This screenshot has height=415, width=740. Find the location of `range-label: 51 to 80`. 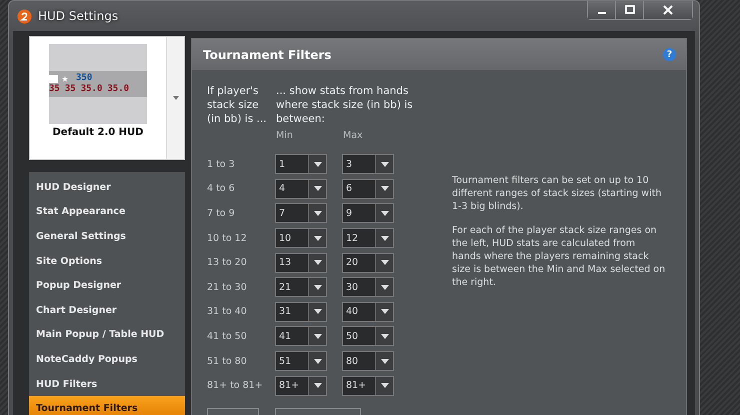

range-label: 51 to 80 is located at coordinates (227, 361).